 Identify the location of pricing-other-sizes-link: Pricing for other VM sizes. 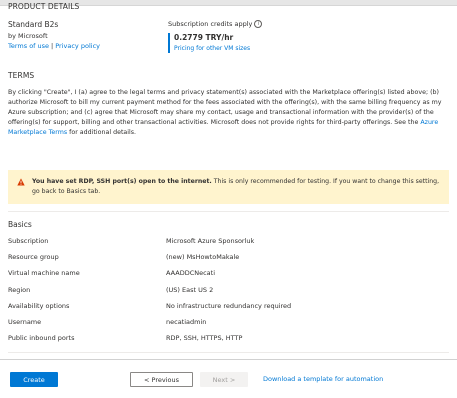
(271, 48).